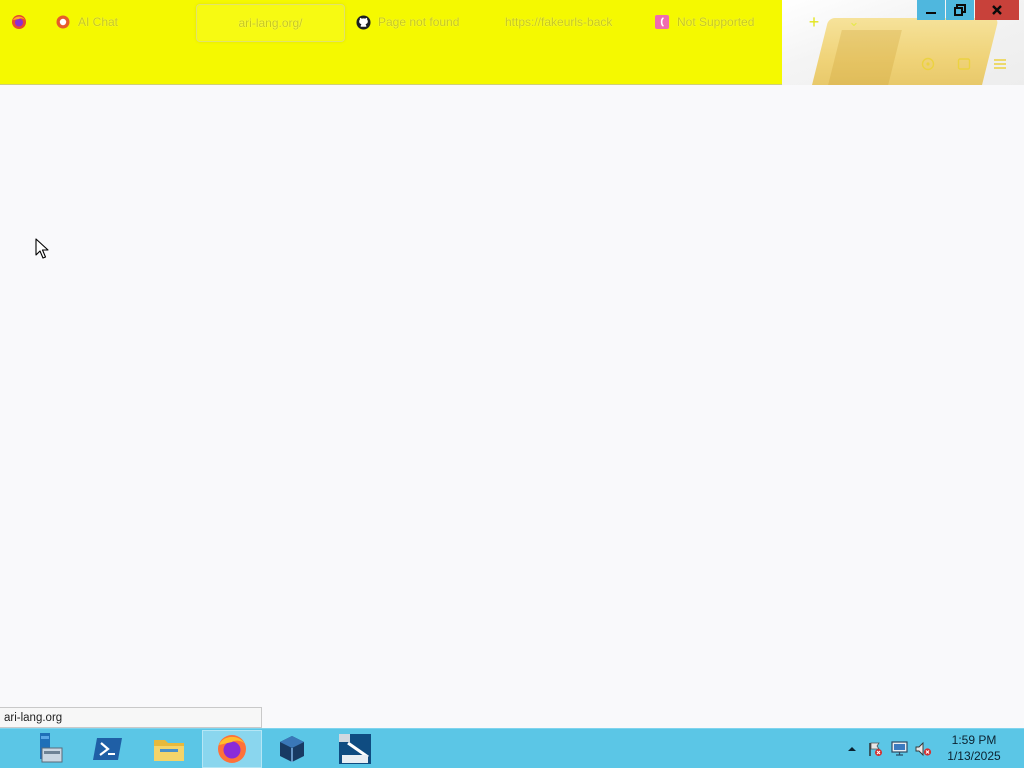 Image resolution: width=1024 pixels, height=768 pixels. What do you see at coordinates (42, 248) in the screenshot?
I see `mouse-cursor-icon` at bounding box center [42, 248].